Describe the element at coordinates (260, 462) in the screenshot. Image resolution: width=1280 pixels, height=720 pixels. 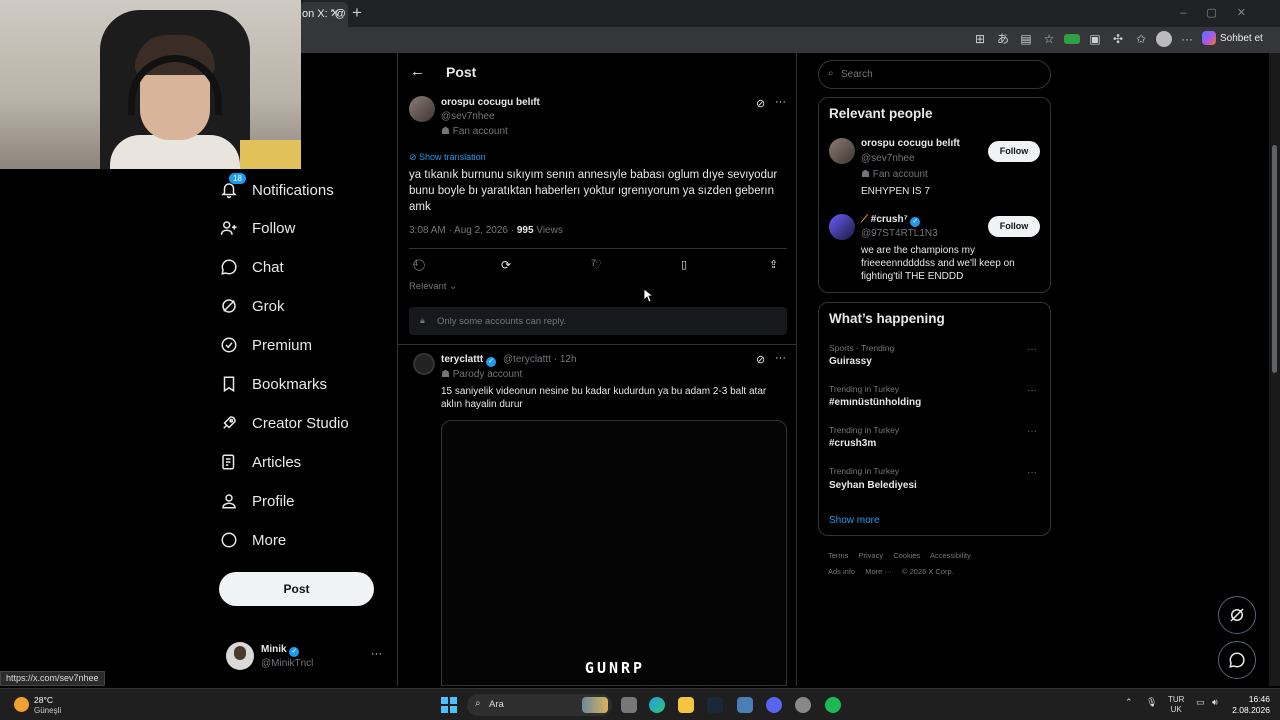
I see `nav-articles: Articles` at that location.